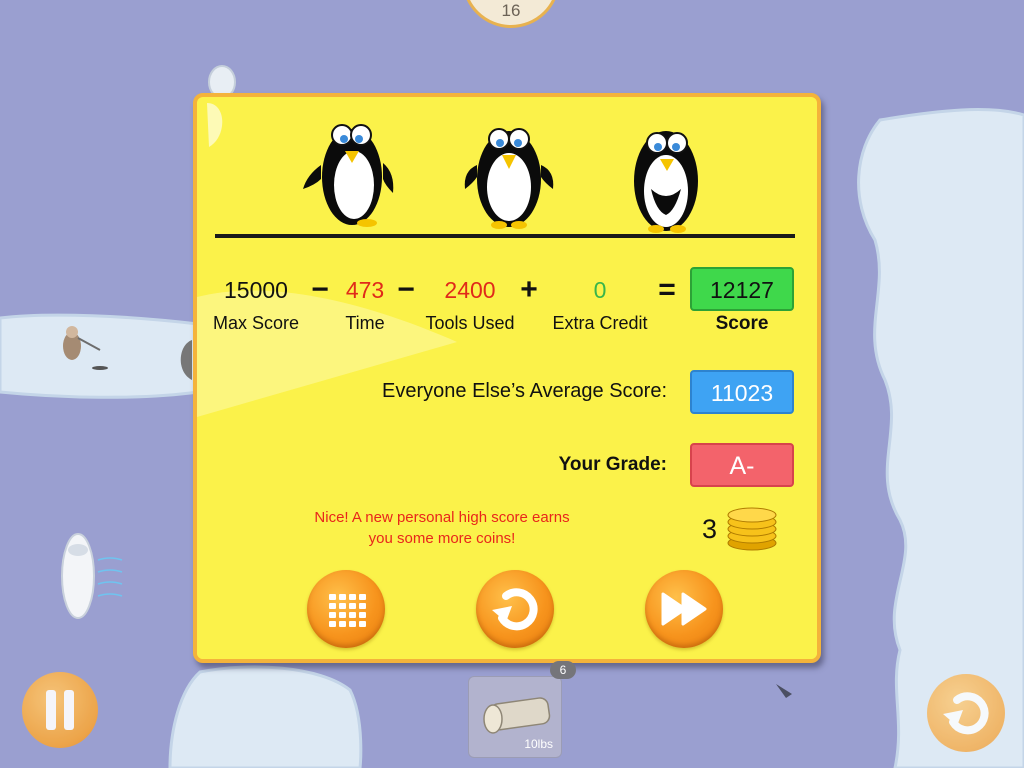 The width and height of the screenshot is (1024, 768). Describe the element at coordinates (505, 236) in the screenshot. I see `penguin-divider` at that location.